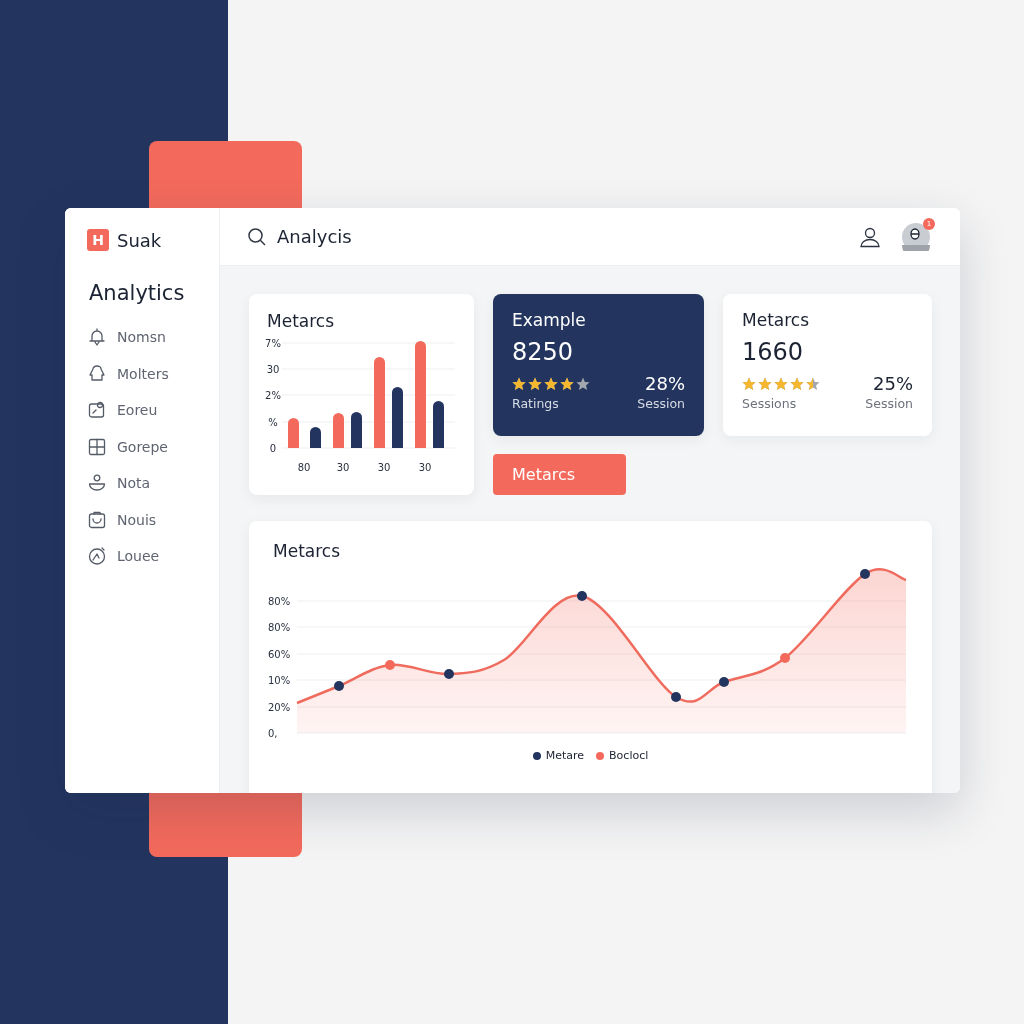  Describe the element at coordinates (273, 733) in the screenshot. I see `axis-label: 0,` at that location.